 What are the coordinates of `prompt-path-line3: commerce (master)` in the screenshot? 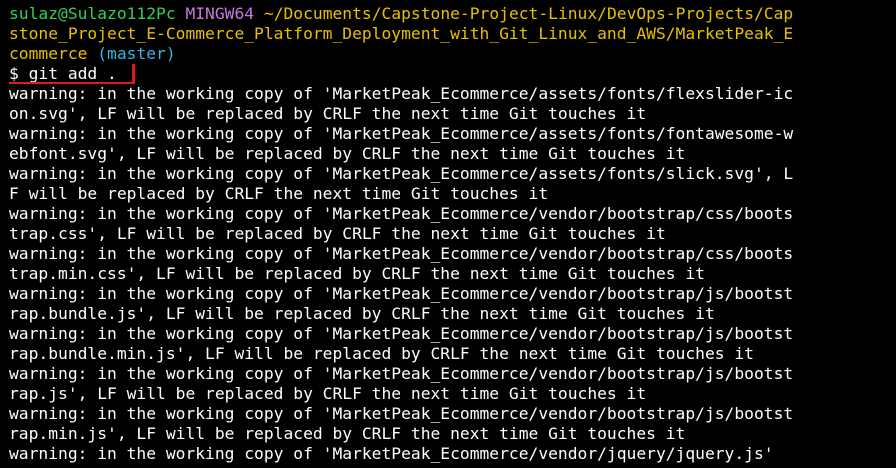 It's located at (452, 54).